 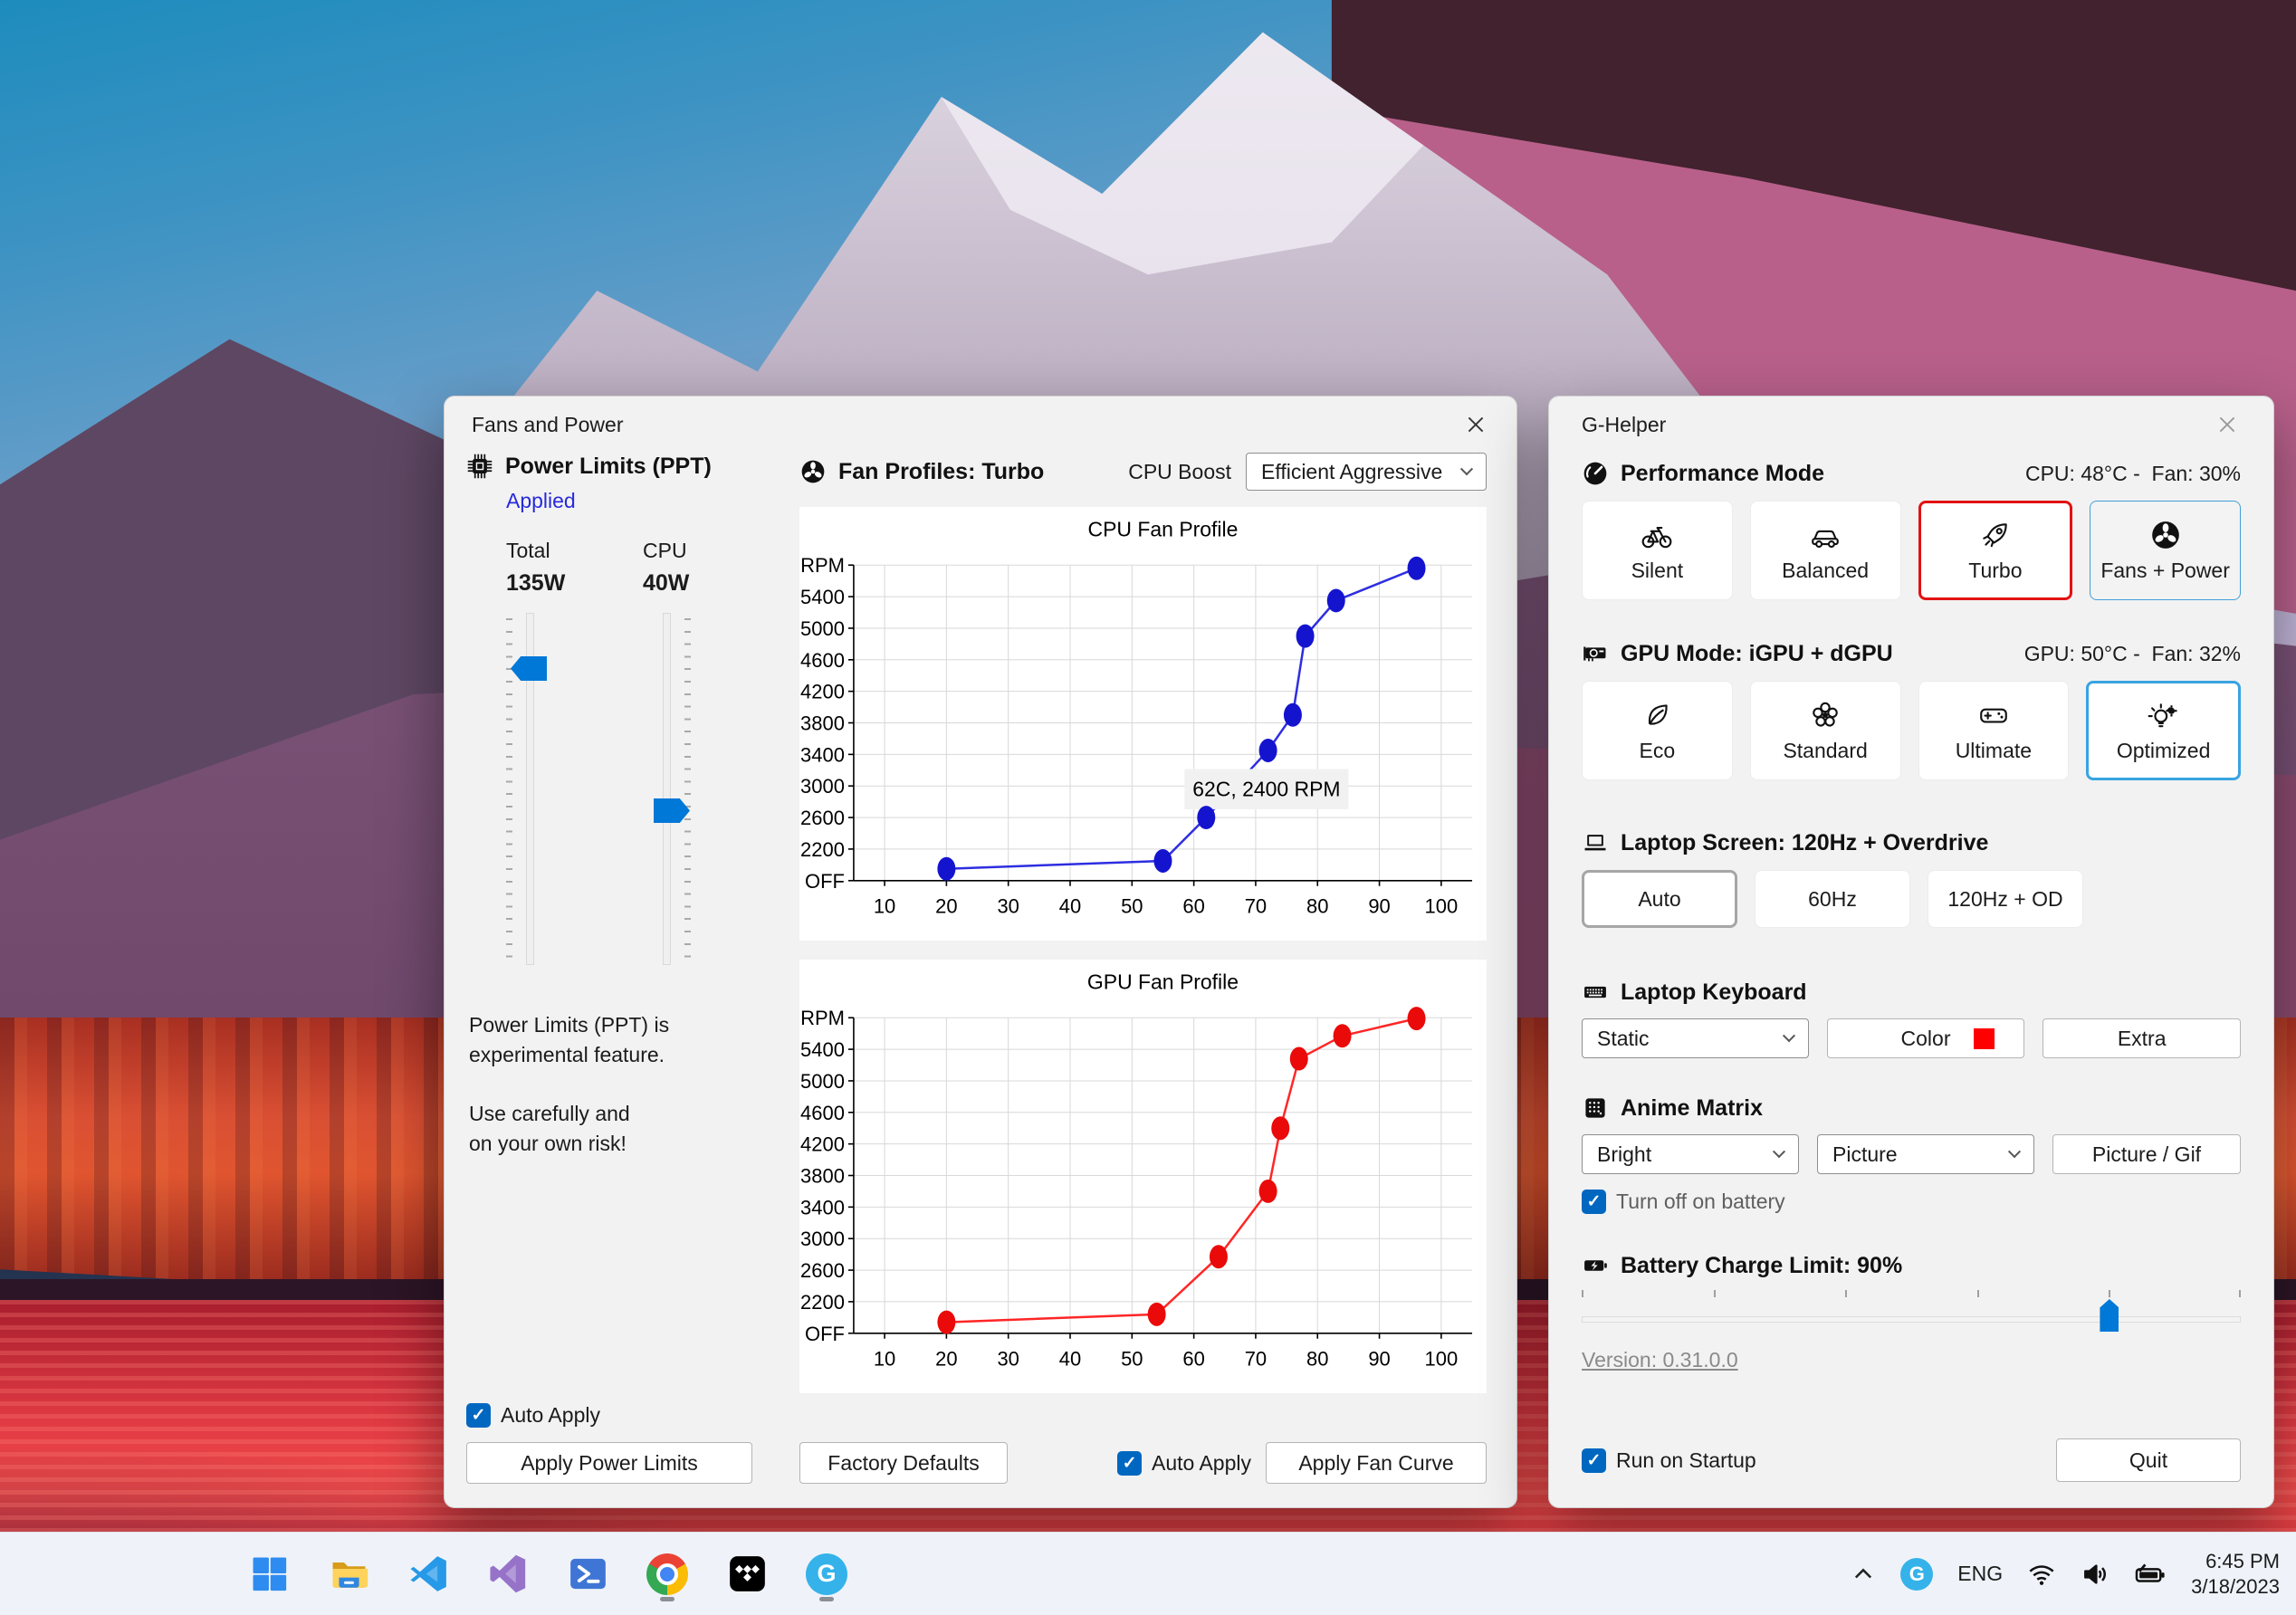 I want to click on chevron-up-icon, so click(x=1864, y=1574).